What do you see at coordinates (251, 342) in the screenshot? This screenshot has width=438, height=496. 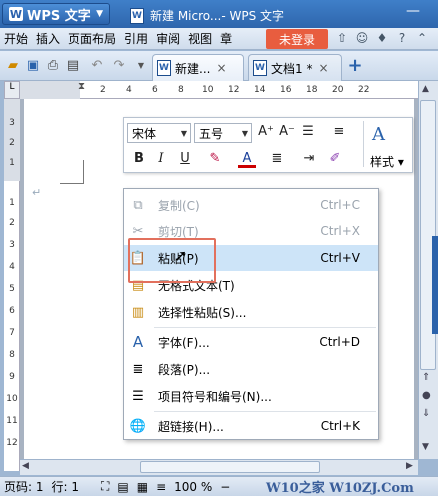 I see `menu-item-font: A 字体(F)... Ctrl+D` at bounding box center [251, 342].